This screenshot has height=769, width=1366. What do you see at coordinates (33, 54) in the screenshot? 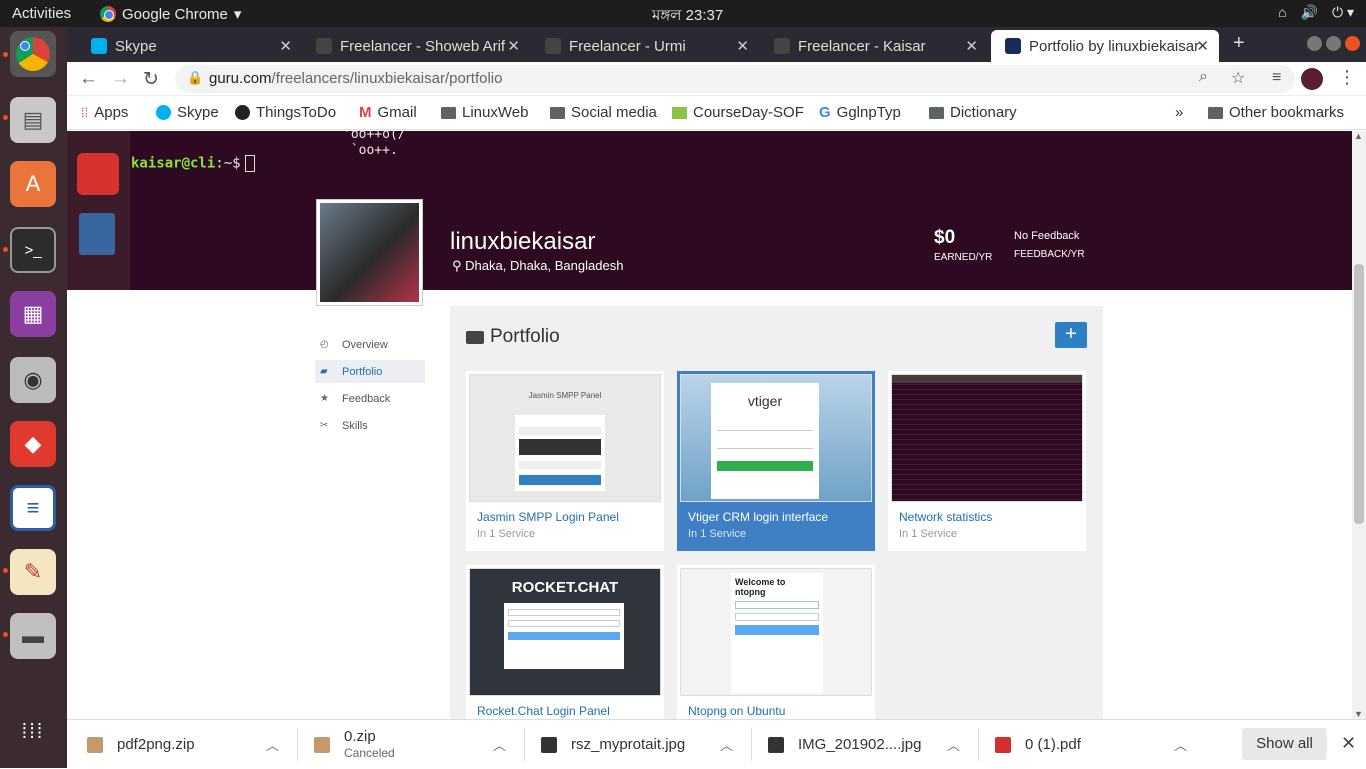
I see `chrome-launcher` at bounding box center [33, 54].